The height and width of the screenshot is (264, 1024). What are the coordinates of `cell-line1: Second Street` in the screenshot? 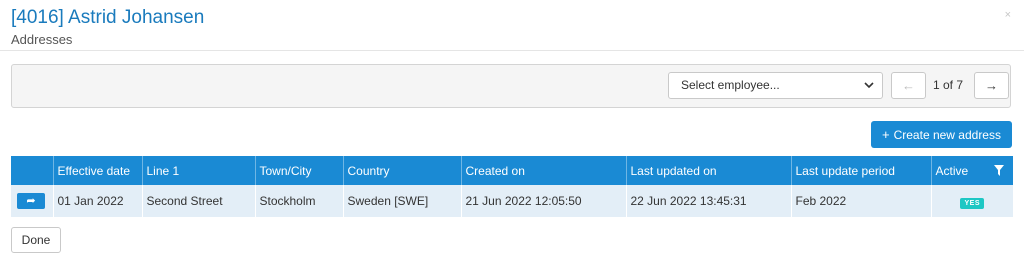 It's located at (199, 201).